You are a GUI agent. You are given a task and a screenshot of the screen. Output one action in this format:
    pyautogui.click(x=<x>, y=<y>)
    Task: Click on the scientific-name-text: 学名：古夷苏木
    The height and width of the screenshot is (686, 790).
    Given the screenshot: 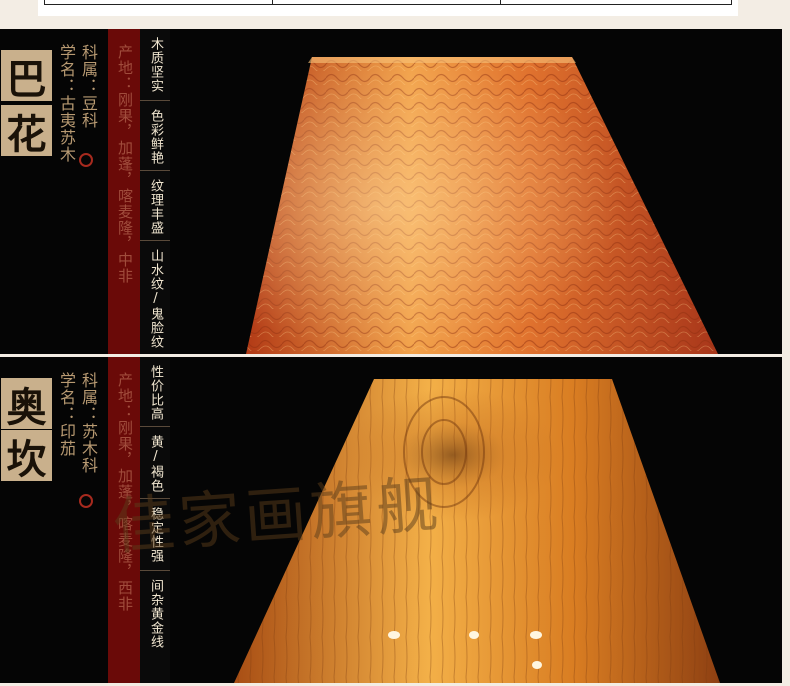 What is the action you would take?
    pyautogui.click(x=66, y=103)
    